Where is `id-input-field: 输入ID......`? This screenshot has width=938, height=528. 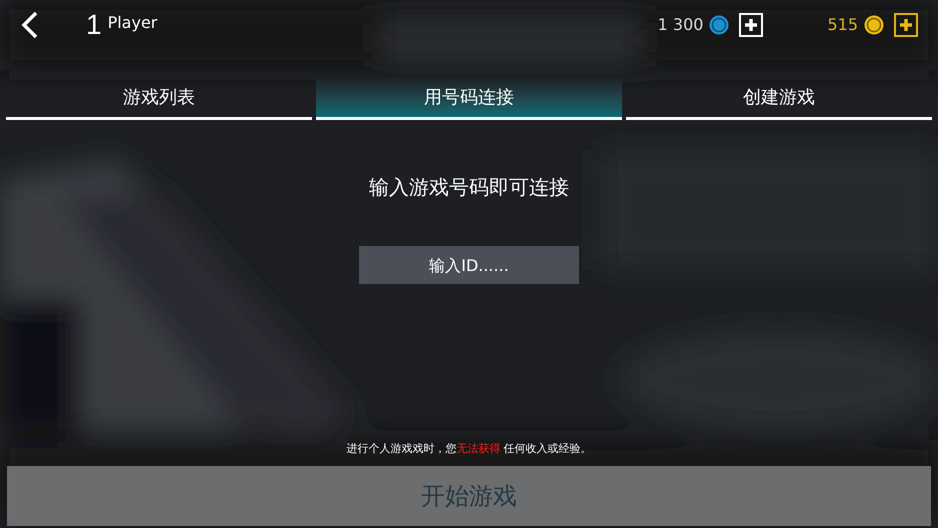
id-input-field: 输入ID...... is located at coordinates (469, 265).